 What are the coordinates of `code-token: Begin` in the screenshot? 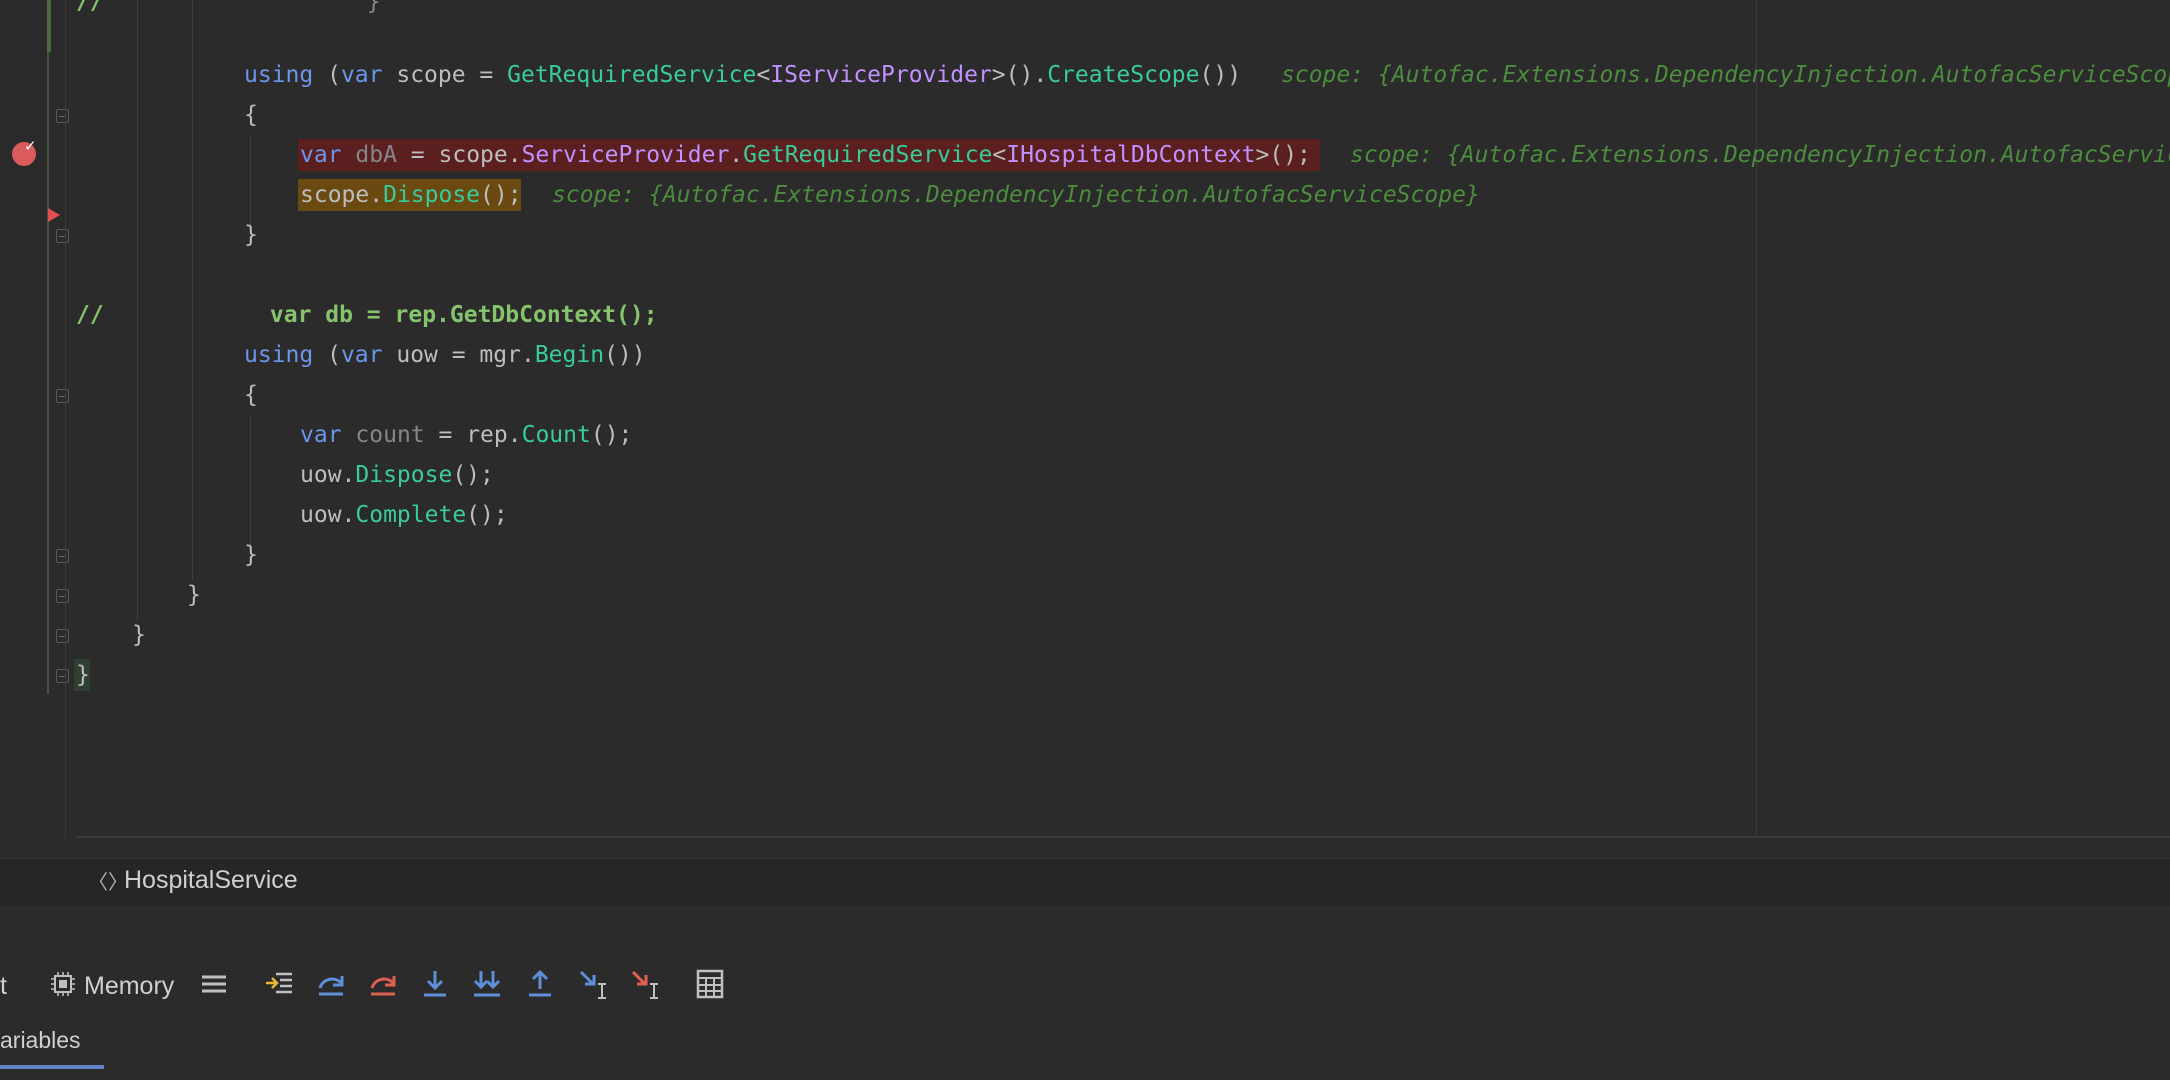 It's located at (569, 355).